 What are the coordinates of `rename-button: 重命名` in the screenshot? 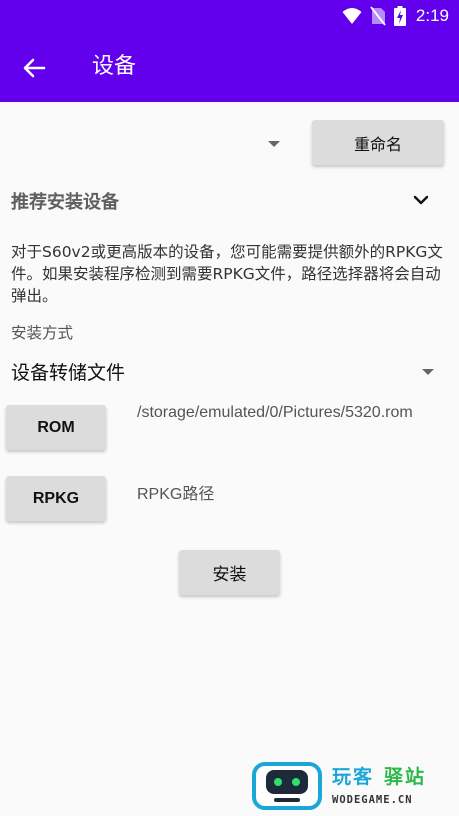 It's located at (378, 142).